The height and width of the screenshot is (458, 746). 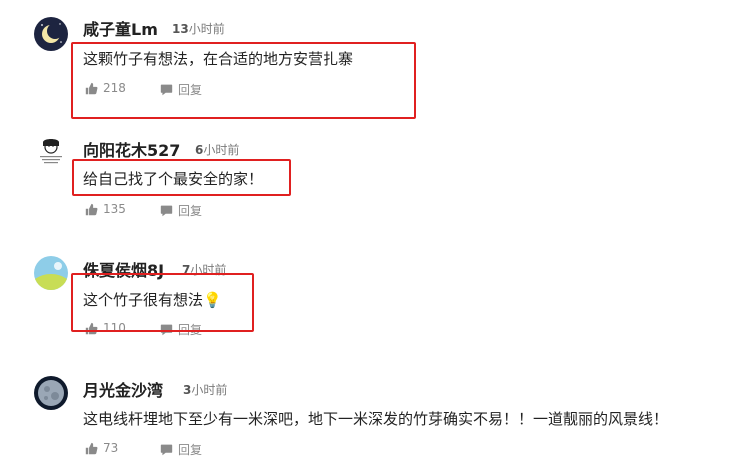 I want to click on like-count: 135, so click(x=114, y=209).